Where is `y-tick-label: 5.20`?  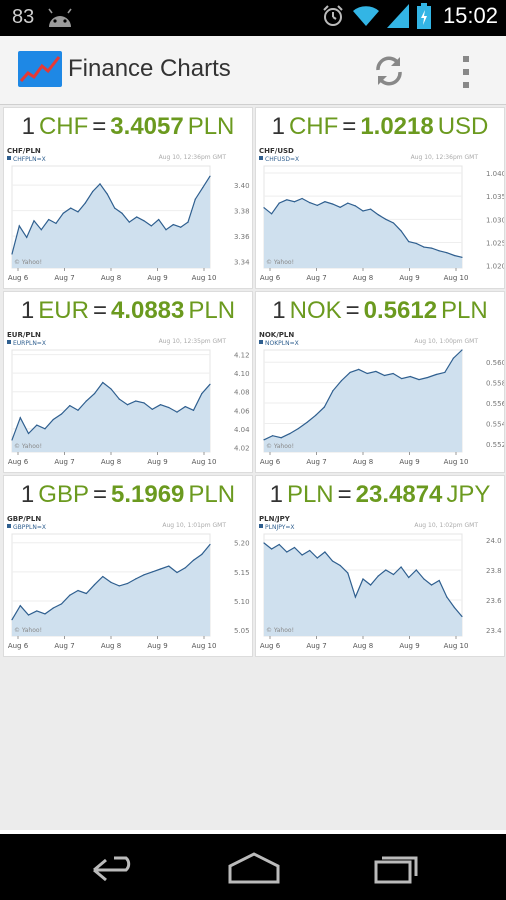 y-tick-label: 5.20 is located at coordinates (242, 544).